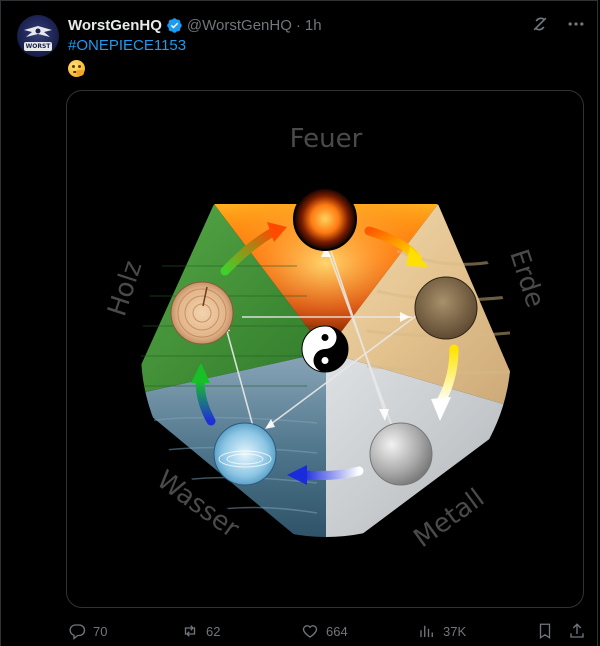 Image resolution: width=600 pixels, height=646 pixels. Describe the element at coordinates (442, 631) in the screenshot. I see `views-button: 37K` at that location.